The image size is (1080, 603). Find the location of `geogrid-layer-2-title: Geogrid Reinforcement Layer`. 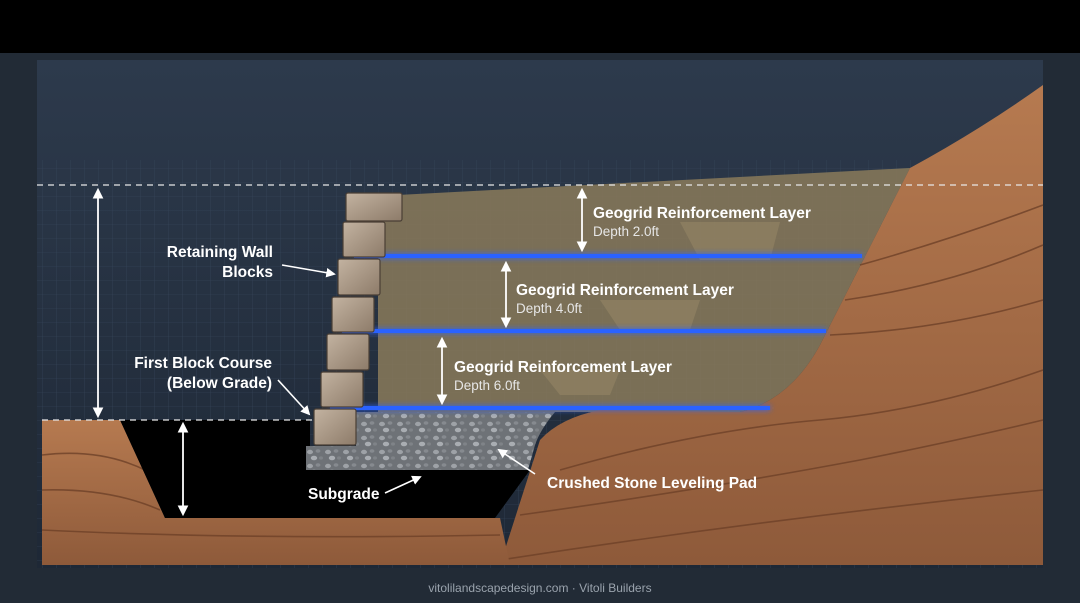

geogrid-layer-2-title: Geogrid Reinforcement Layer is located at coordinates (625, 290).